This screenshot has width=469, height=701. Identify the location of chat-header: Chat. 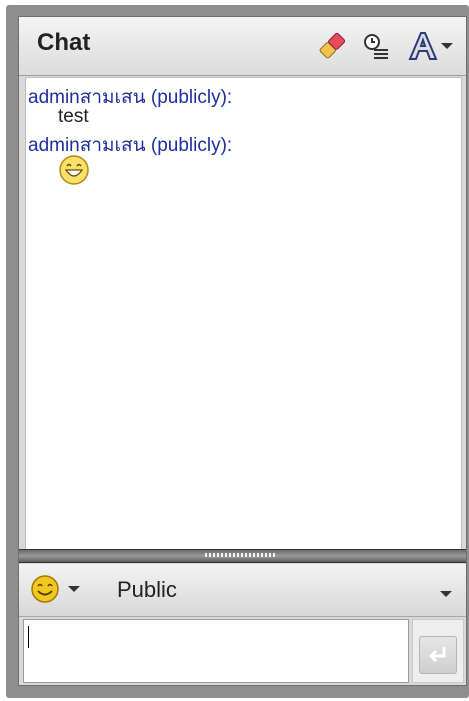
(242, 46).